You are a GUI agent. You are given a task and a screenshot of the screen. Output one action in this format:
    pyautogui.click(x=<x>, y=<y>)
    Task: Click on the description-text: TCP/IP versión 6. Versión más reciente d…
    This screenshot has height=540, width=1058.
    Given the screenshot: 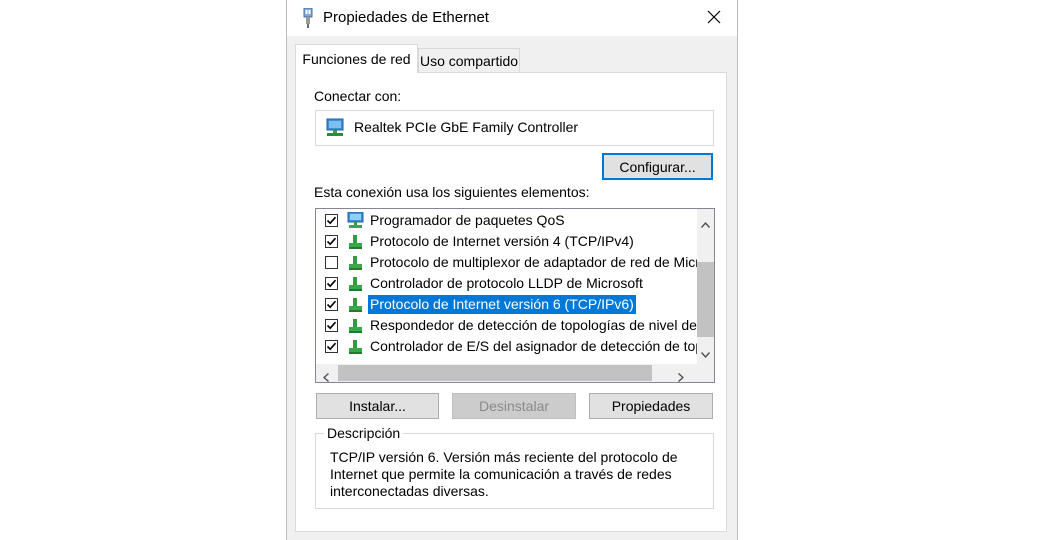 What is the action you would take?
    pyautogui.click(x=515, y=474)
    